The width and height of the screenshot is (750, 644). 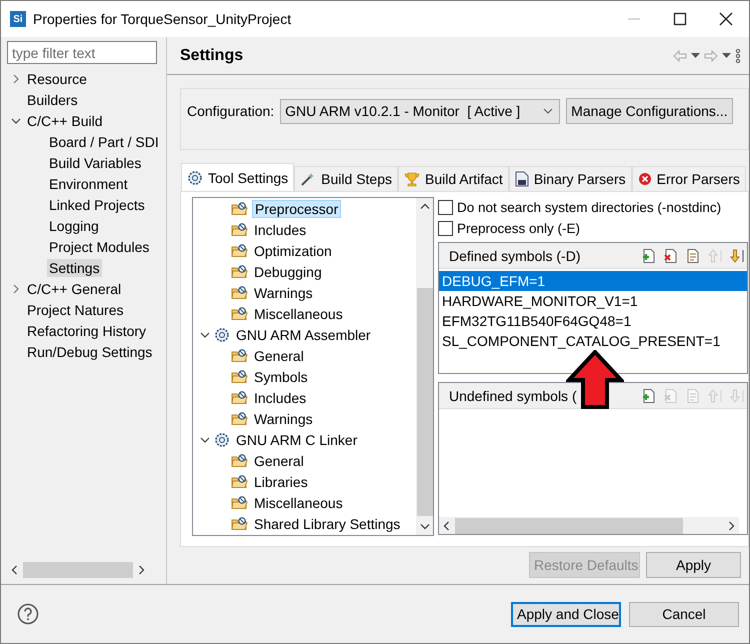 What do you see at coordinates (297, 440) in the screenshot?
I see `tree-item: GNU ARM C Linker` at bounding box center [297, 440].